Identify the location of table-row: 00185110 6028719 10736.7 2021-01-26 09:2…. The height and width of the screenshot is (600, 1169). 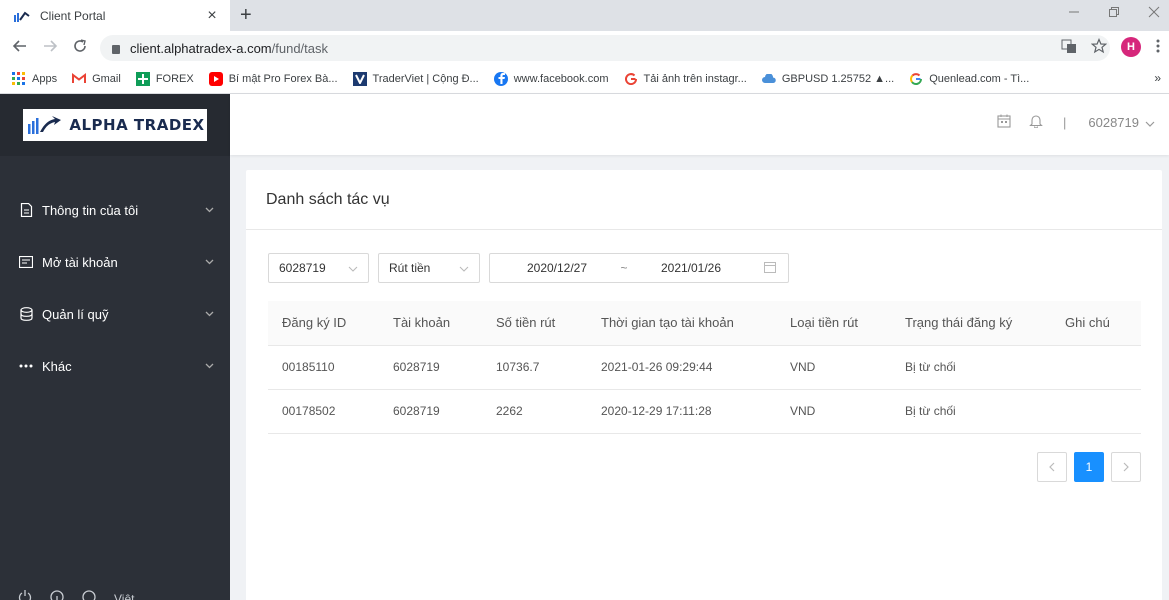
(704, 367).